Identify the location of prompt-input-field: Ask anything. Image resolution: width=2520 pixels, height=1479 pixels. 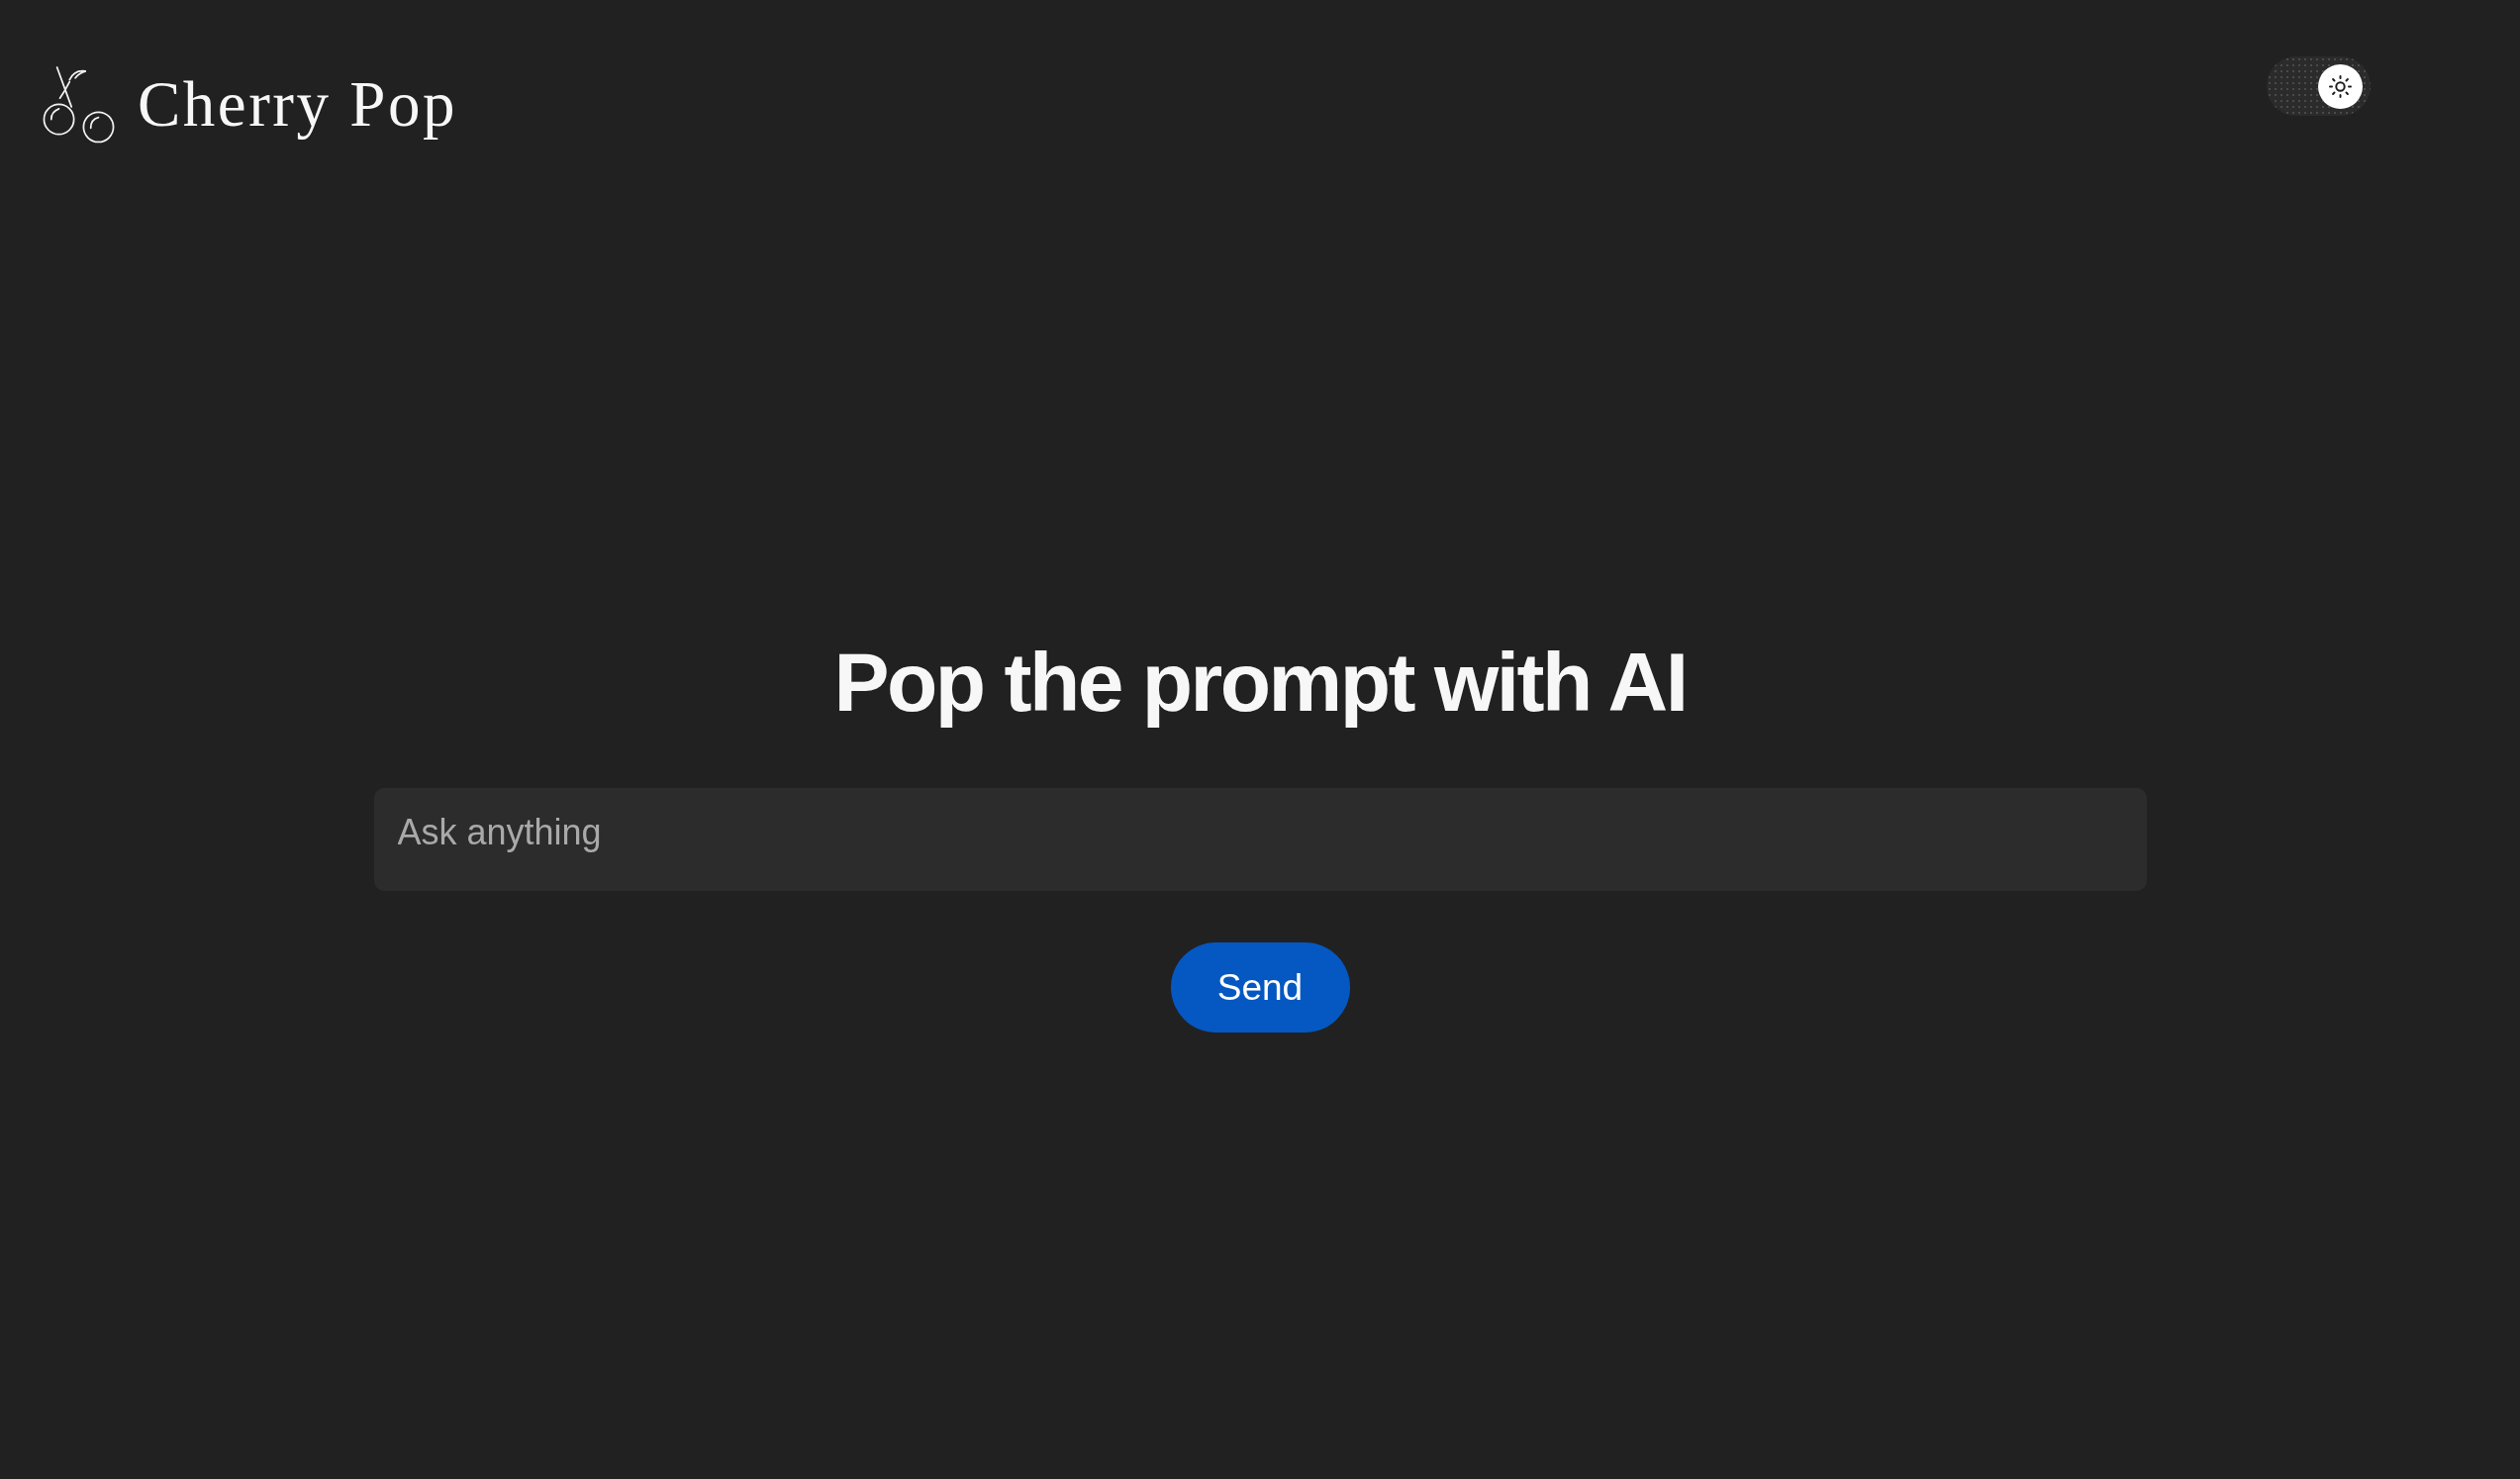
(1260, 839).